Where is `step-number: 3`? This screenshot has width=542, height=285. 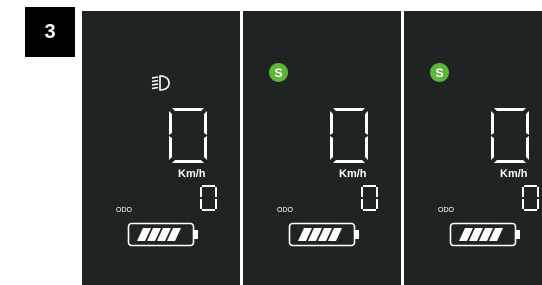
step-number: 3 is located at coordinates (50, 31).